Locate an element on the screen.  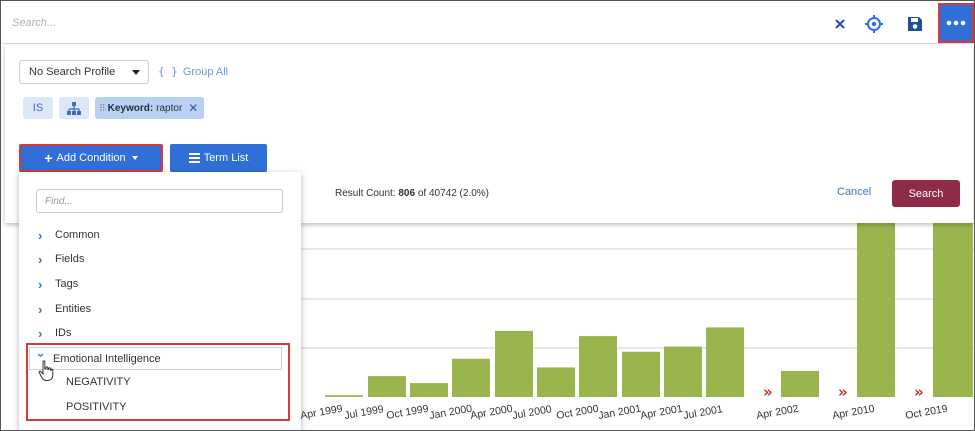
keyword-chip: ⠿ Keyword: raptor ✕ is located at coordinates (150, 108).